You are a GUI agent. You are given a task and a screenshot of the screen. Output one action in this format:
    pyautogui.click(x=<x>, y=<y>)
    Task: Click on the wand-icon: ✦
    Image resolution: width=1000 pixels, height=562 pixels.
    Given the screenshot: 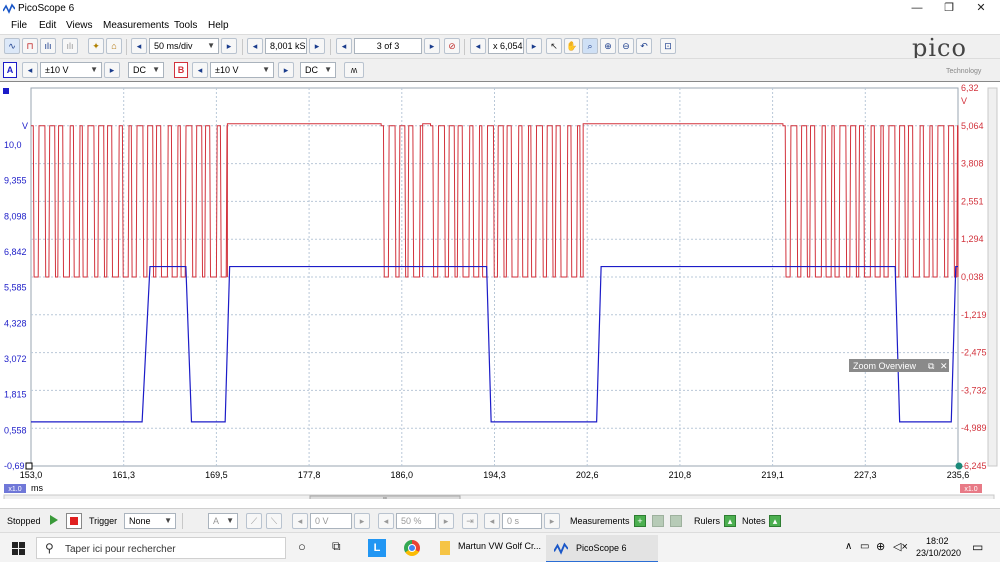 What is the action you would take?
    pyautogui.click(x=96, y=46)
    